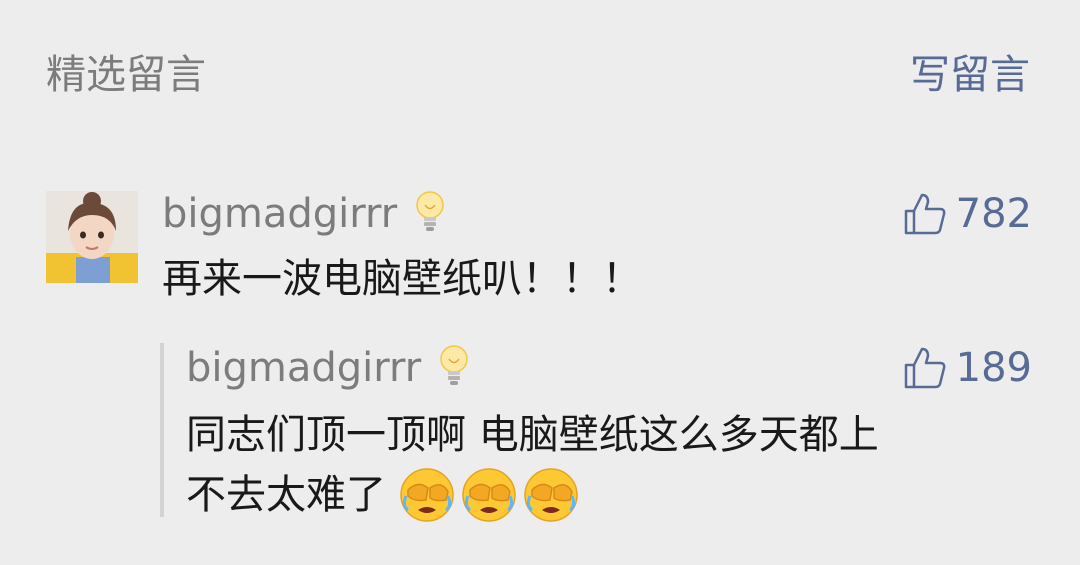 This screenshot has width=1080, height=565. What do you see at coordinates (162, 430) in the screenshot?
I see `reply-indent-bar` at bounding box center [162, 430].